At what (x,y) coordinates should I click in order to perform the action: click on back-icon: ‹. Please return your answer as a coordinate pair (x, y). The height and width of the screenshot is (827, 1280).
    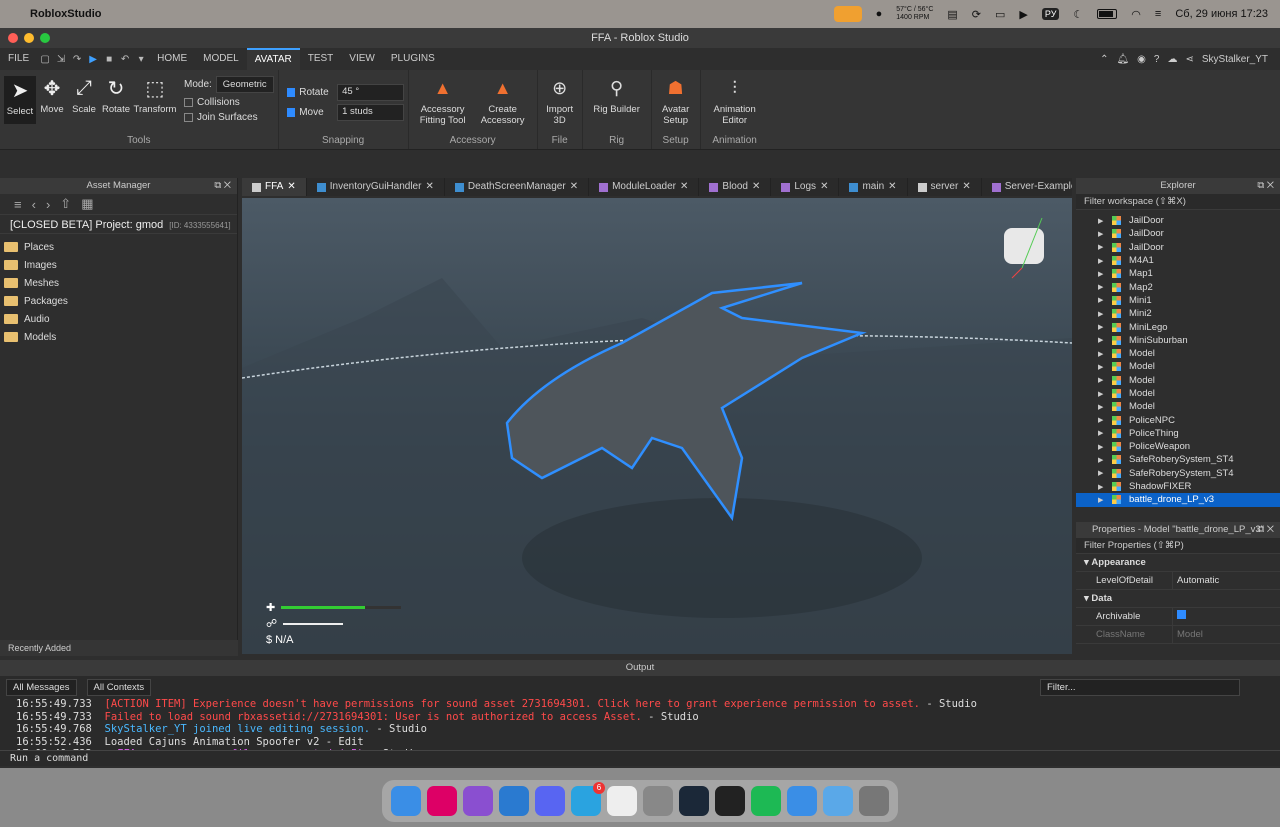
    Looking at the image, I should click on (34, 204).